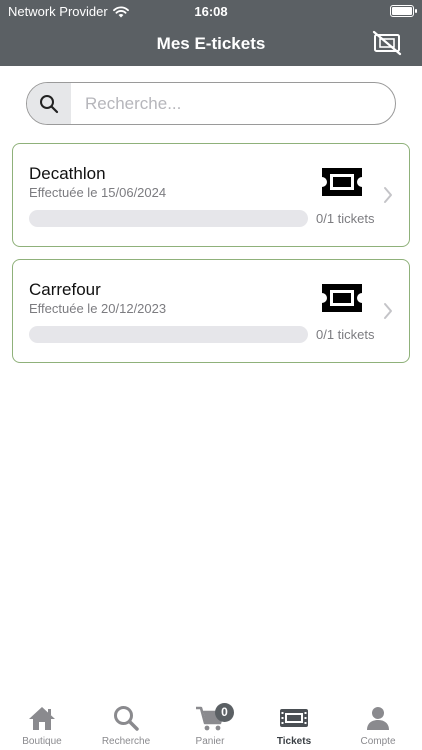 Image resolution: width=422 pixels, height=750 pixels. I want to click on tab-label: Tickets, so click(294, 741).